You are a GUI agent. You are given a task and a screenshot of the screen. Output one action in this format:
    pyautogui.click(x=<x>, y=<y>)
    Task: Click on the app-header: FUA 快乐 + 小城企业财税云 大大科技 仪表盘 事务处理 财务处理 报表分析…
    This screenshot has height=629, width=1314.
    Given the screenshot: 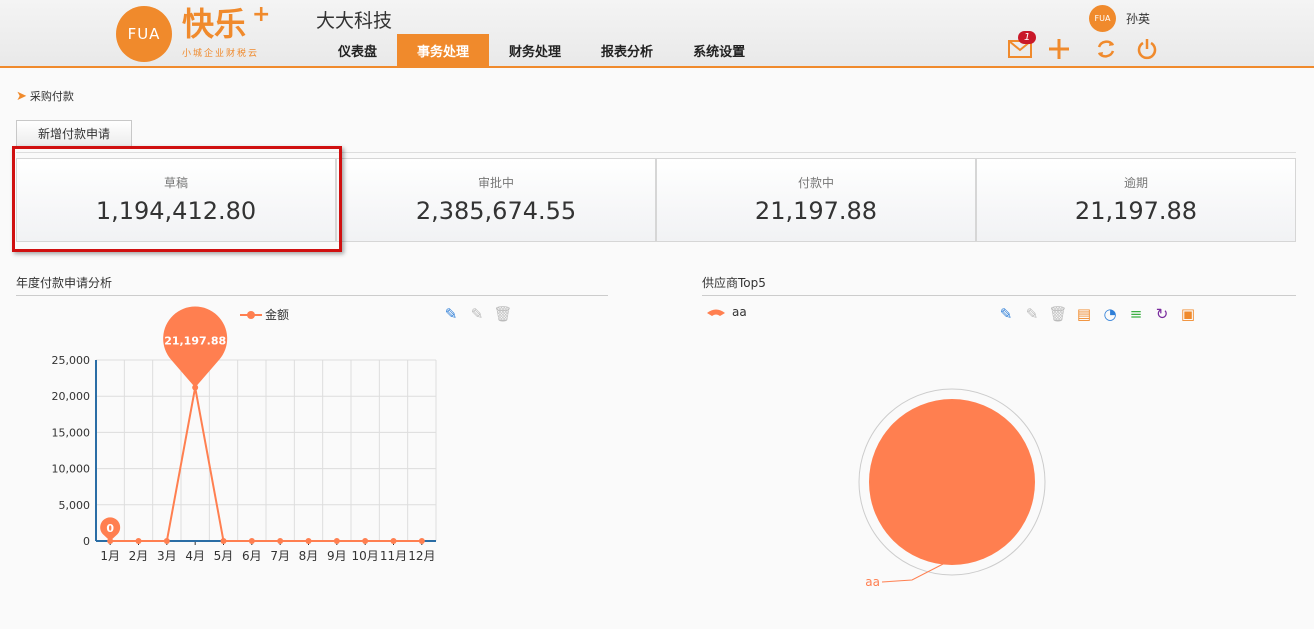 What is the action you would take?
    pyautogui.click(x=657, y=34)
    